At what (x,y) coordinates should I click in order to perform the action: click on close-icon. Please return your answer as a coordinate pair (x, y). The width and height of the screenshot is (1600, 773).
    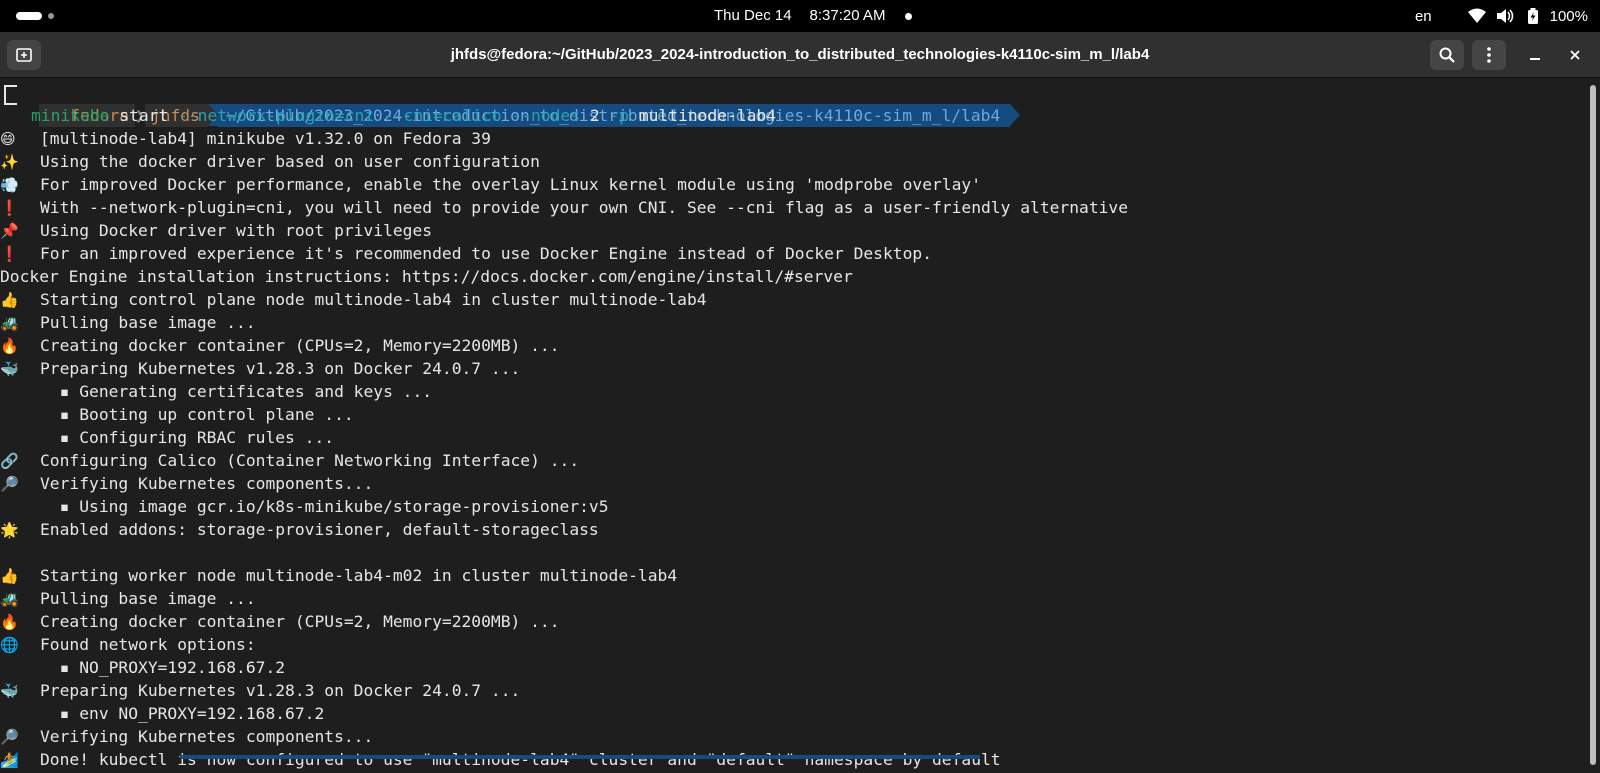
    Looking at the image, I should click on (1575, 55).